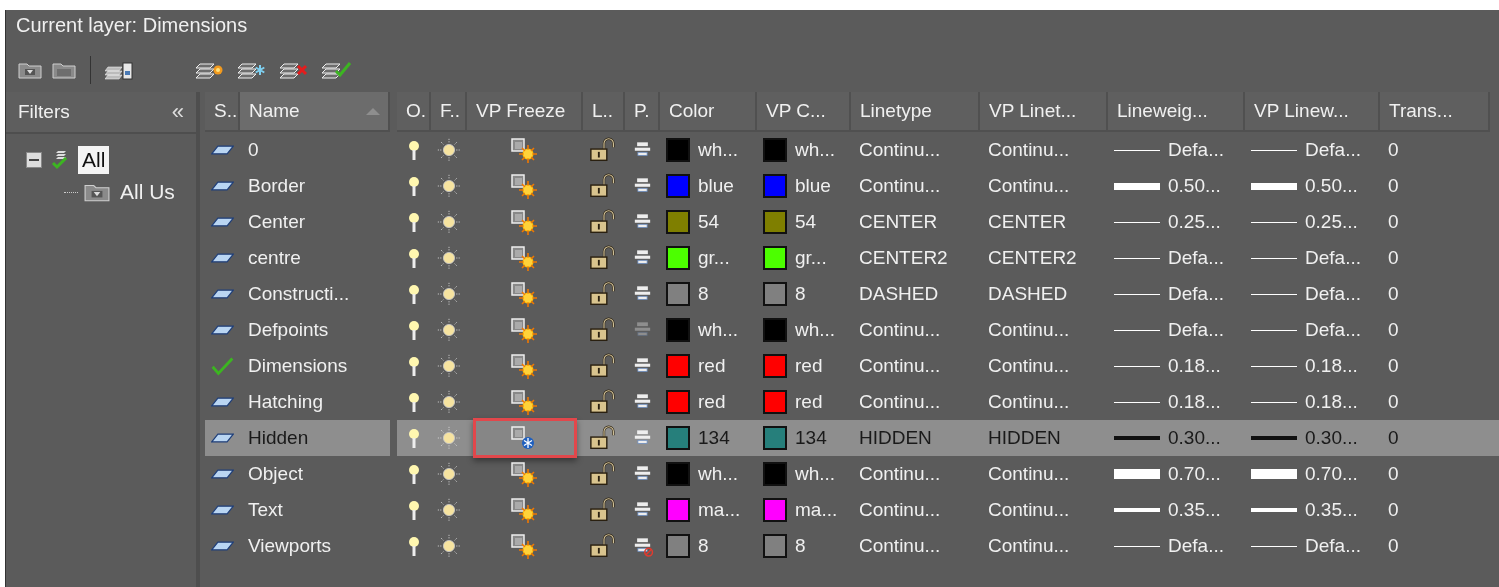 This screenshot has height=587, width=1499. I want to click on folder-icon, so click(64, 70).